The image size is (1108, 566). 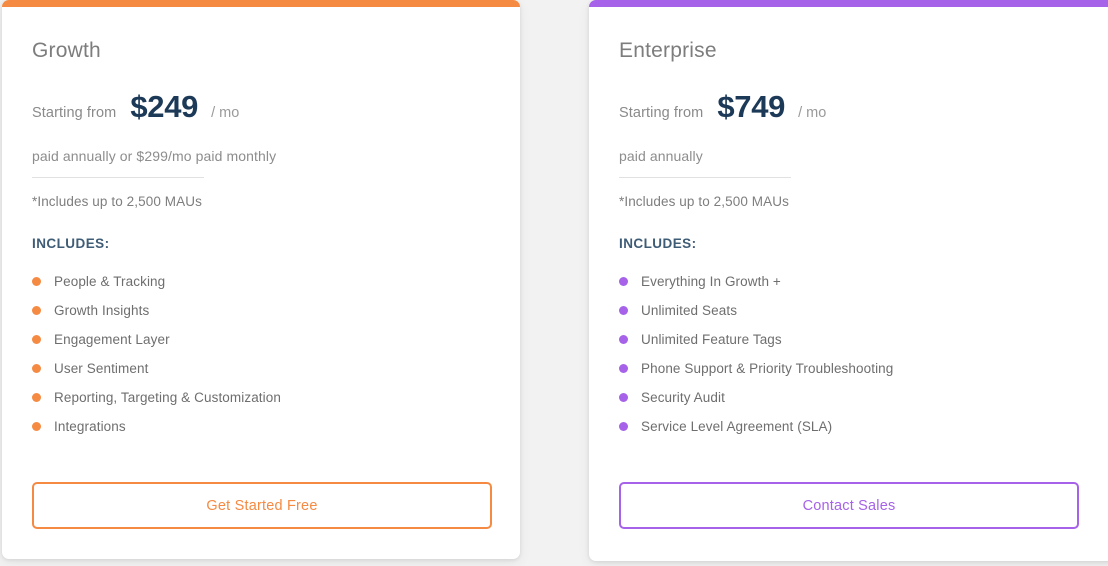 I want to click on billing-note: paid annually, so click(x=661, y=156).